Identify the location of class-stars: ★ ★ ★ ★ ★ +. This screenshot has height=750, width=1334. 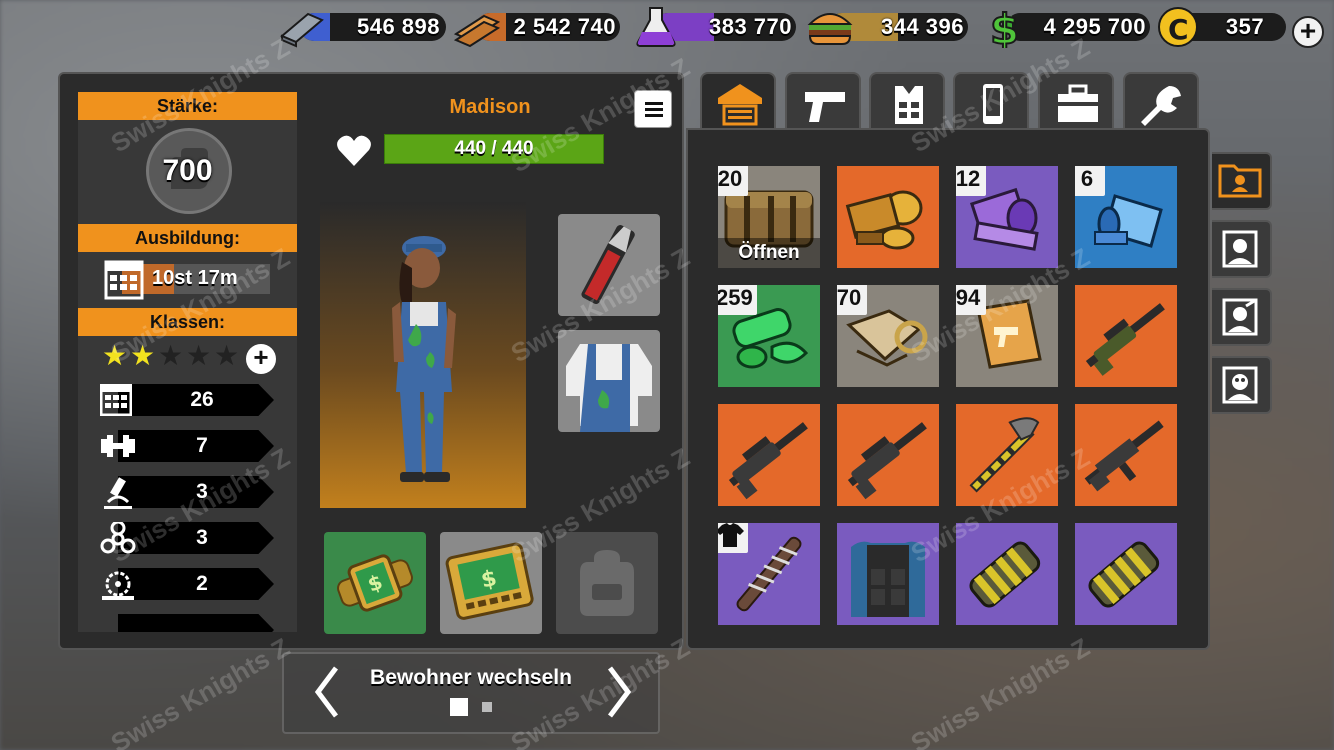
(187, 357).